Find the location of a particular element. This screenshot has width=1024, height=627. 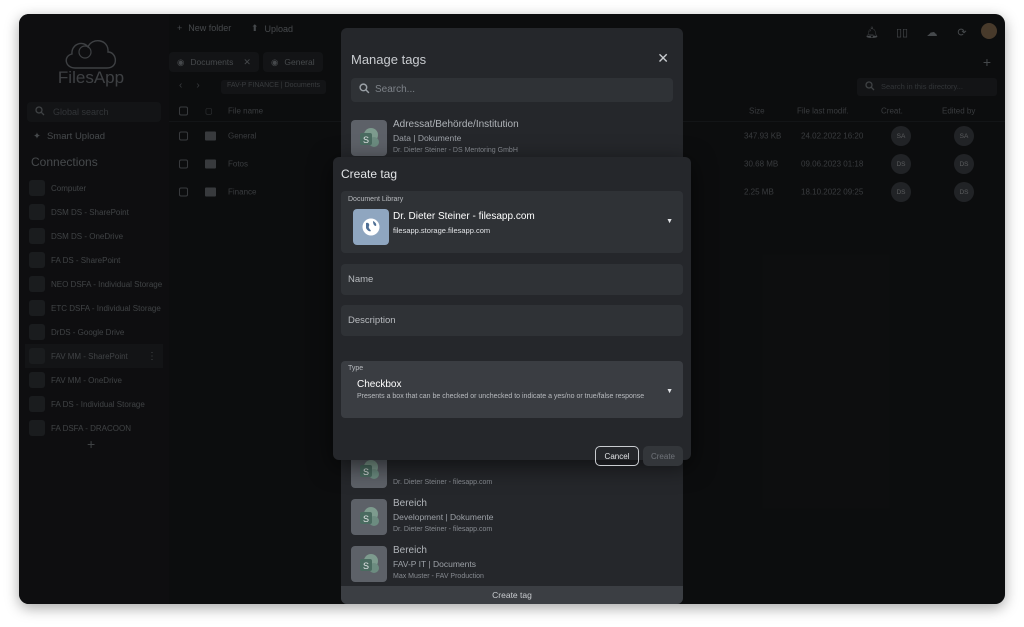

tag-library: Development | Dokumente is located at coordinates (443, 517).